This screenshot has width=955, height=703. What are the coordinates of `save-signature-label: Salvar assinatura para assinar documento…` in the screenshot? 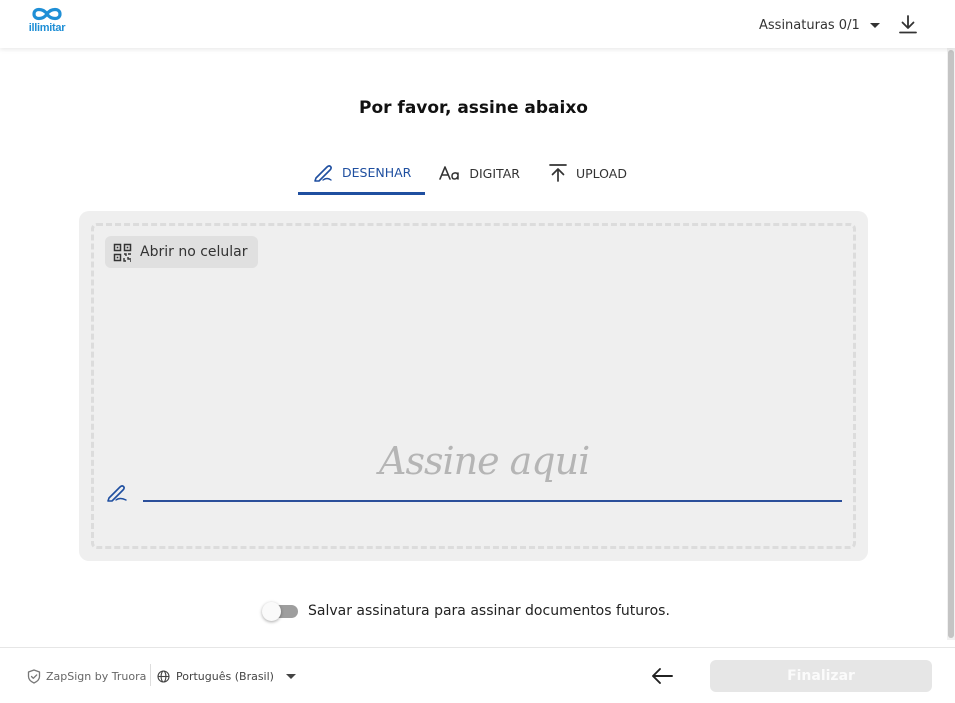 It's located at (489, 611).